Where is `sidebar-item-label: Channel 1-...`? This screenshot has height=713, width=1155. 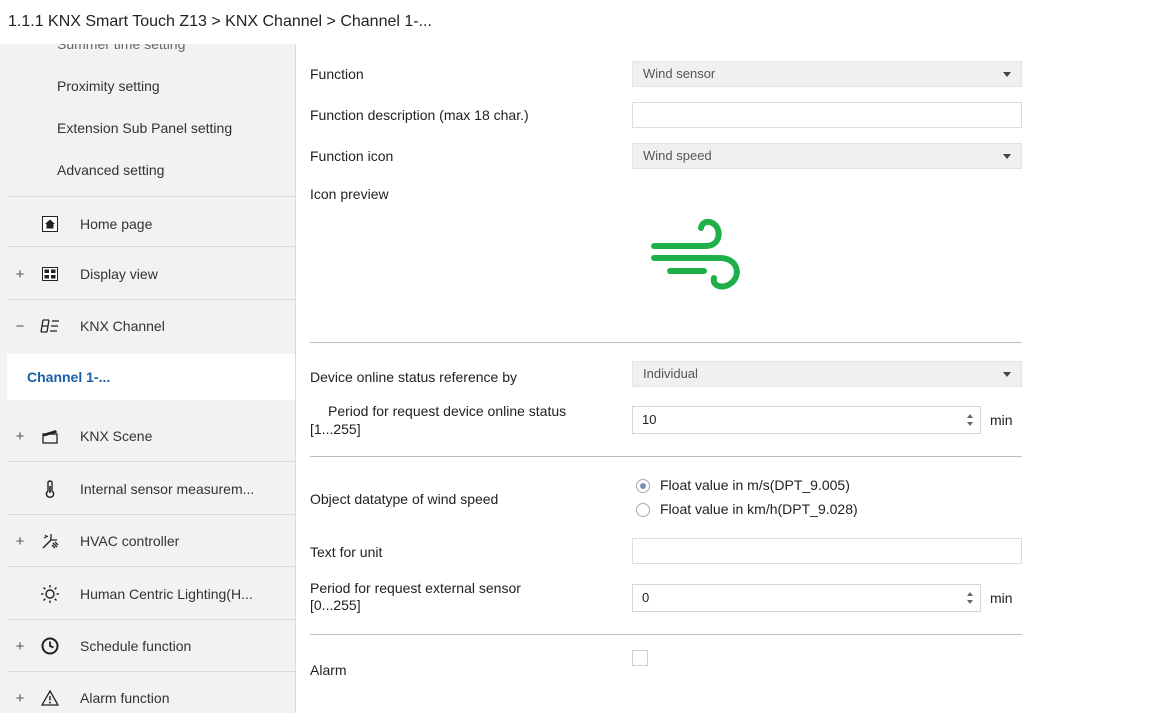 sidebar-item-label: Channel 1-... is located at coordinates (69, 377).